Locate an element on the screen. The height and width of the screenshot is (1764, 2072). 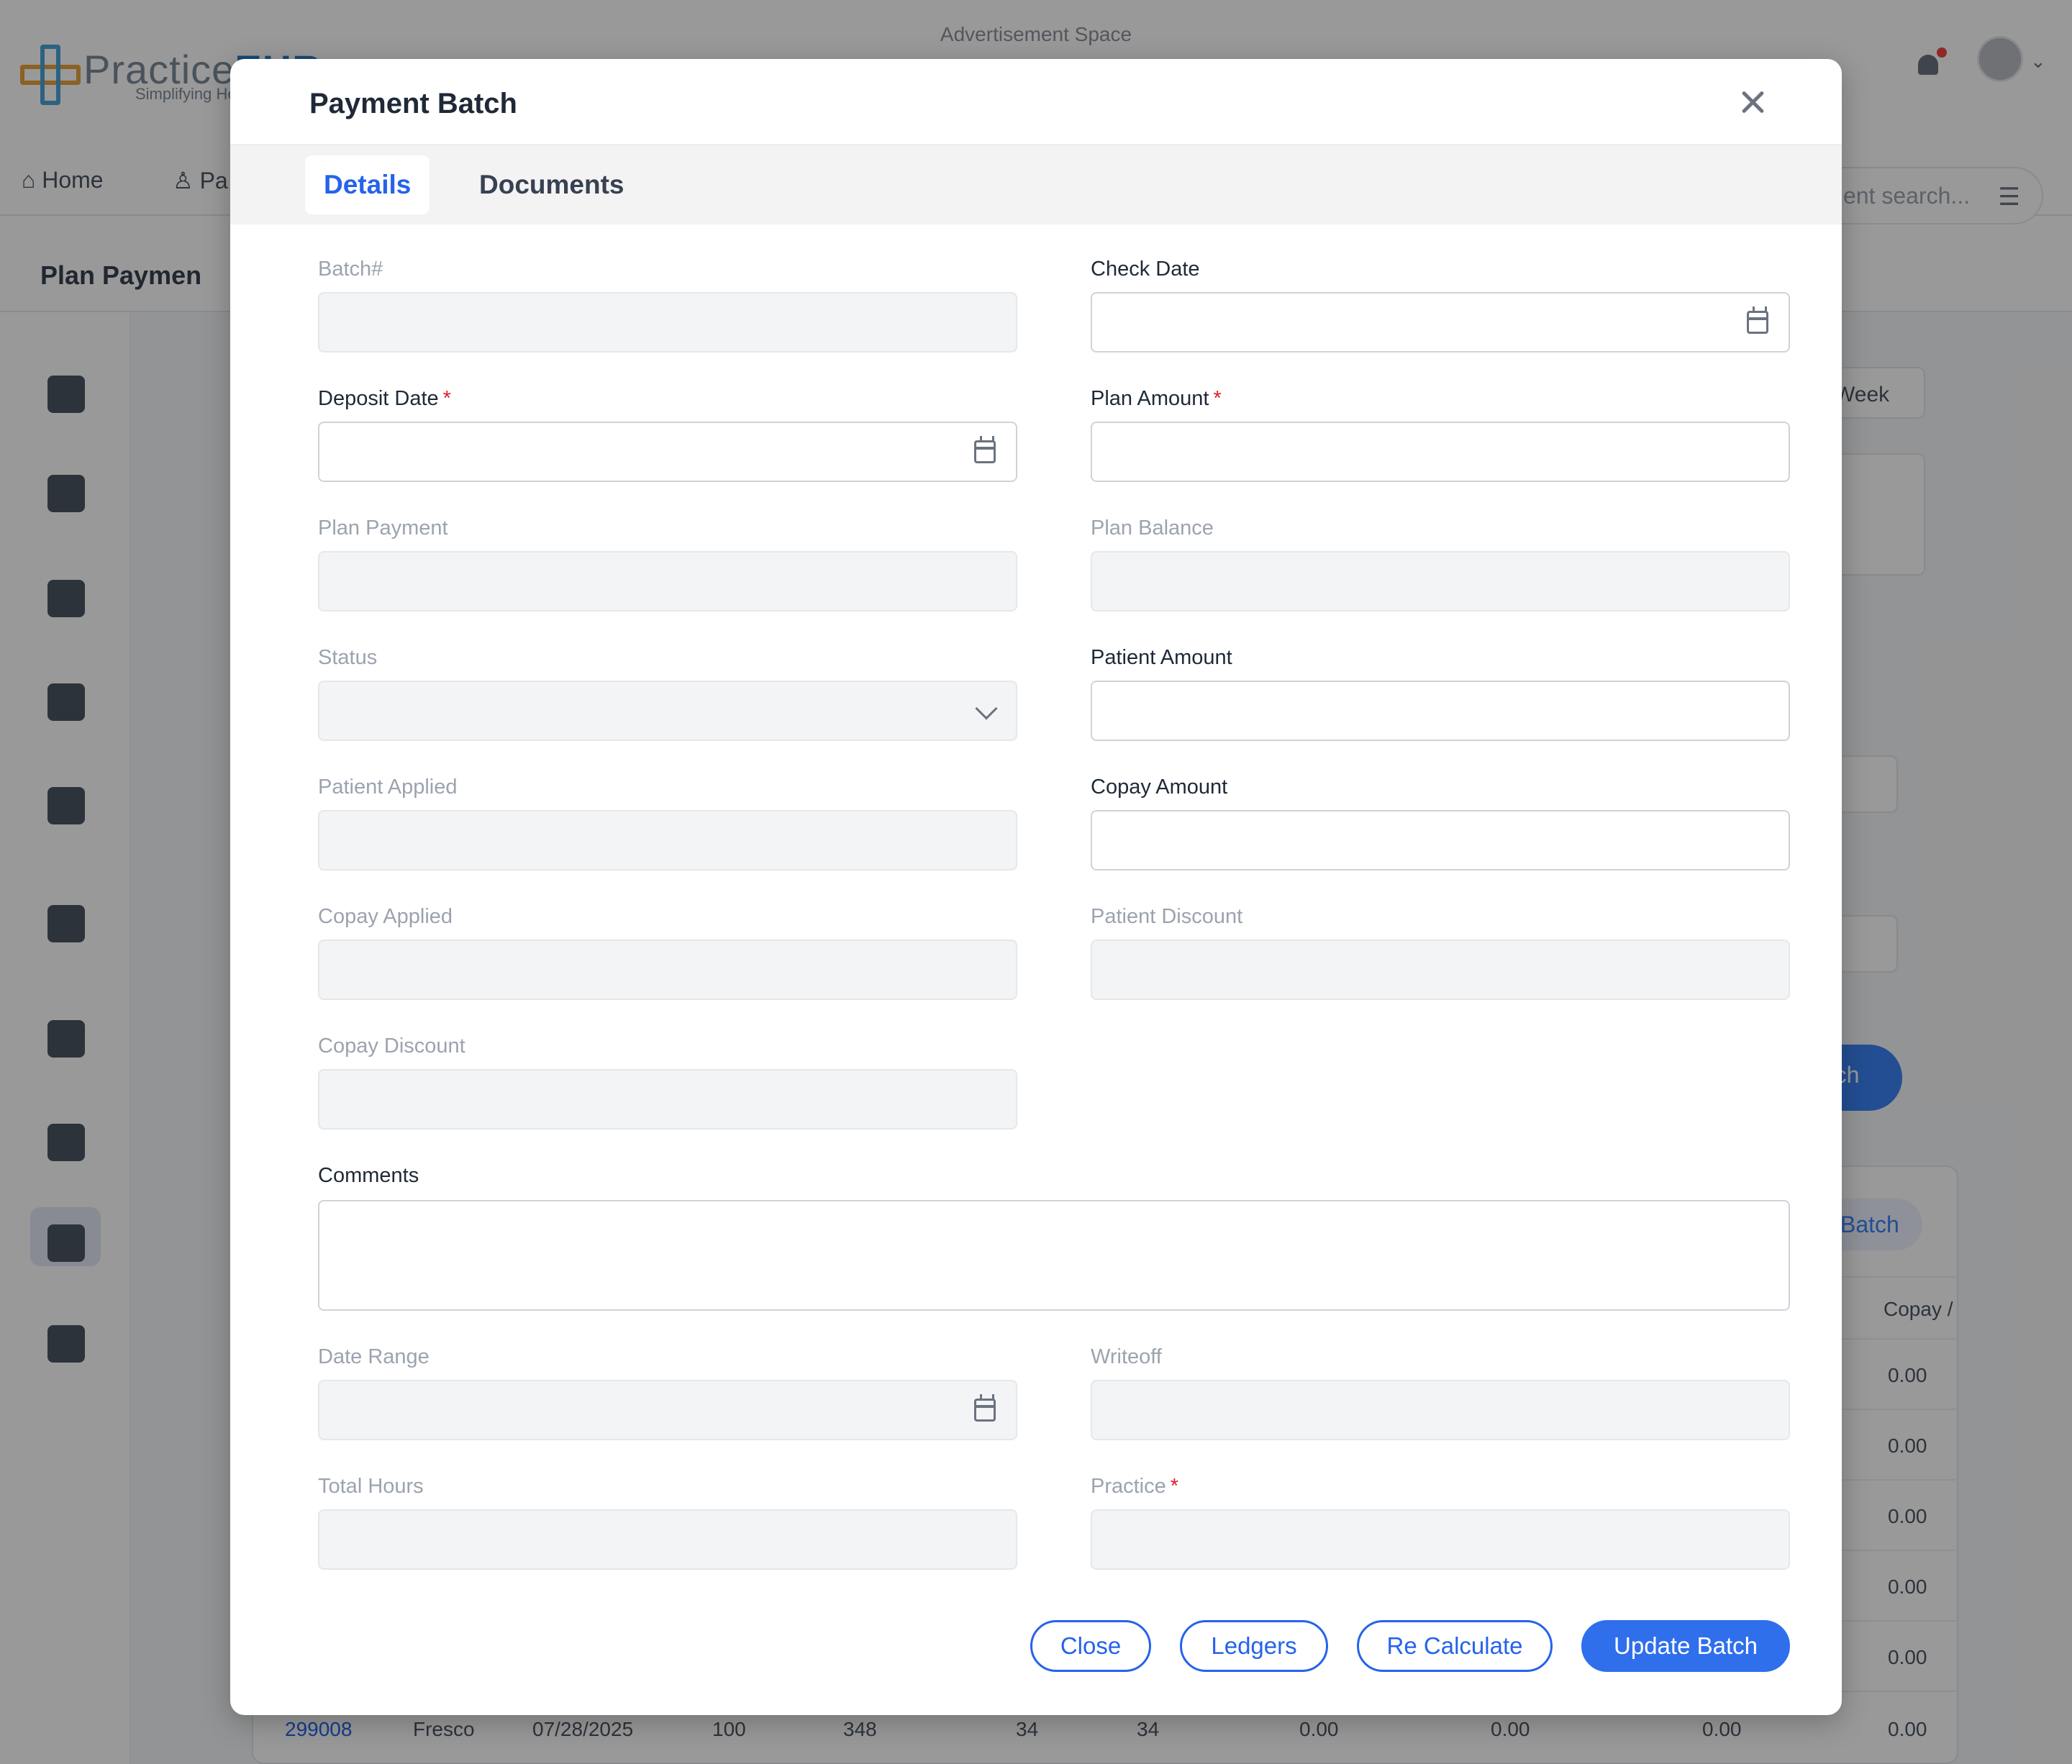
total-hours-input is located at coordinates (667, 1539).